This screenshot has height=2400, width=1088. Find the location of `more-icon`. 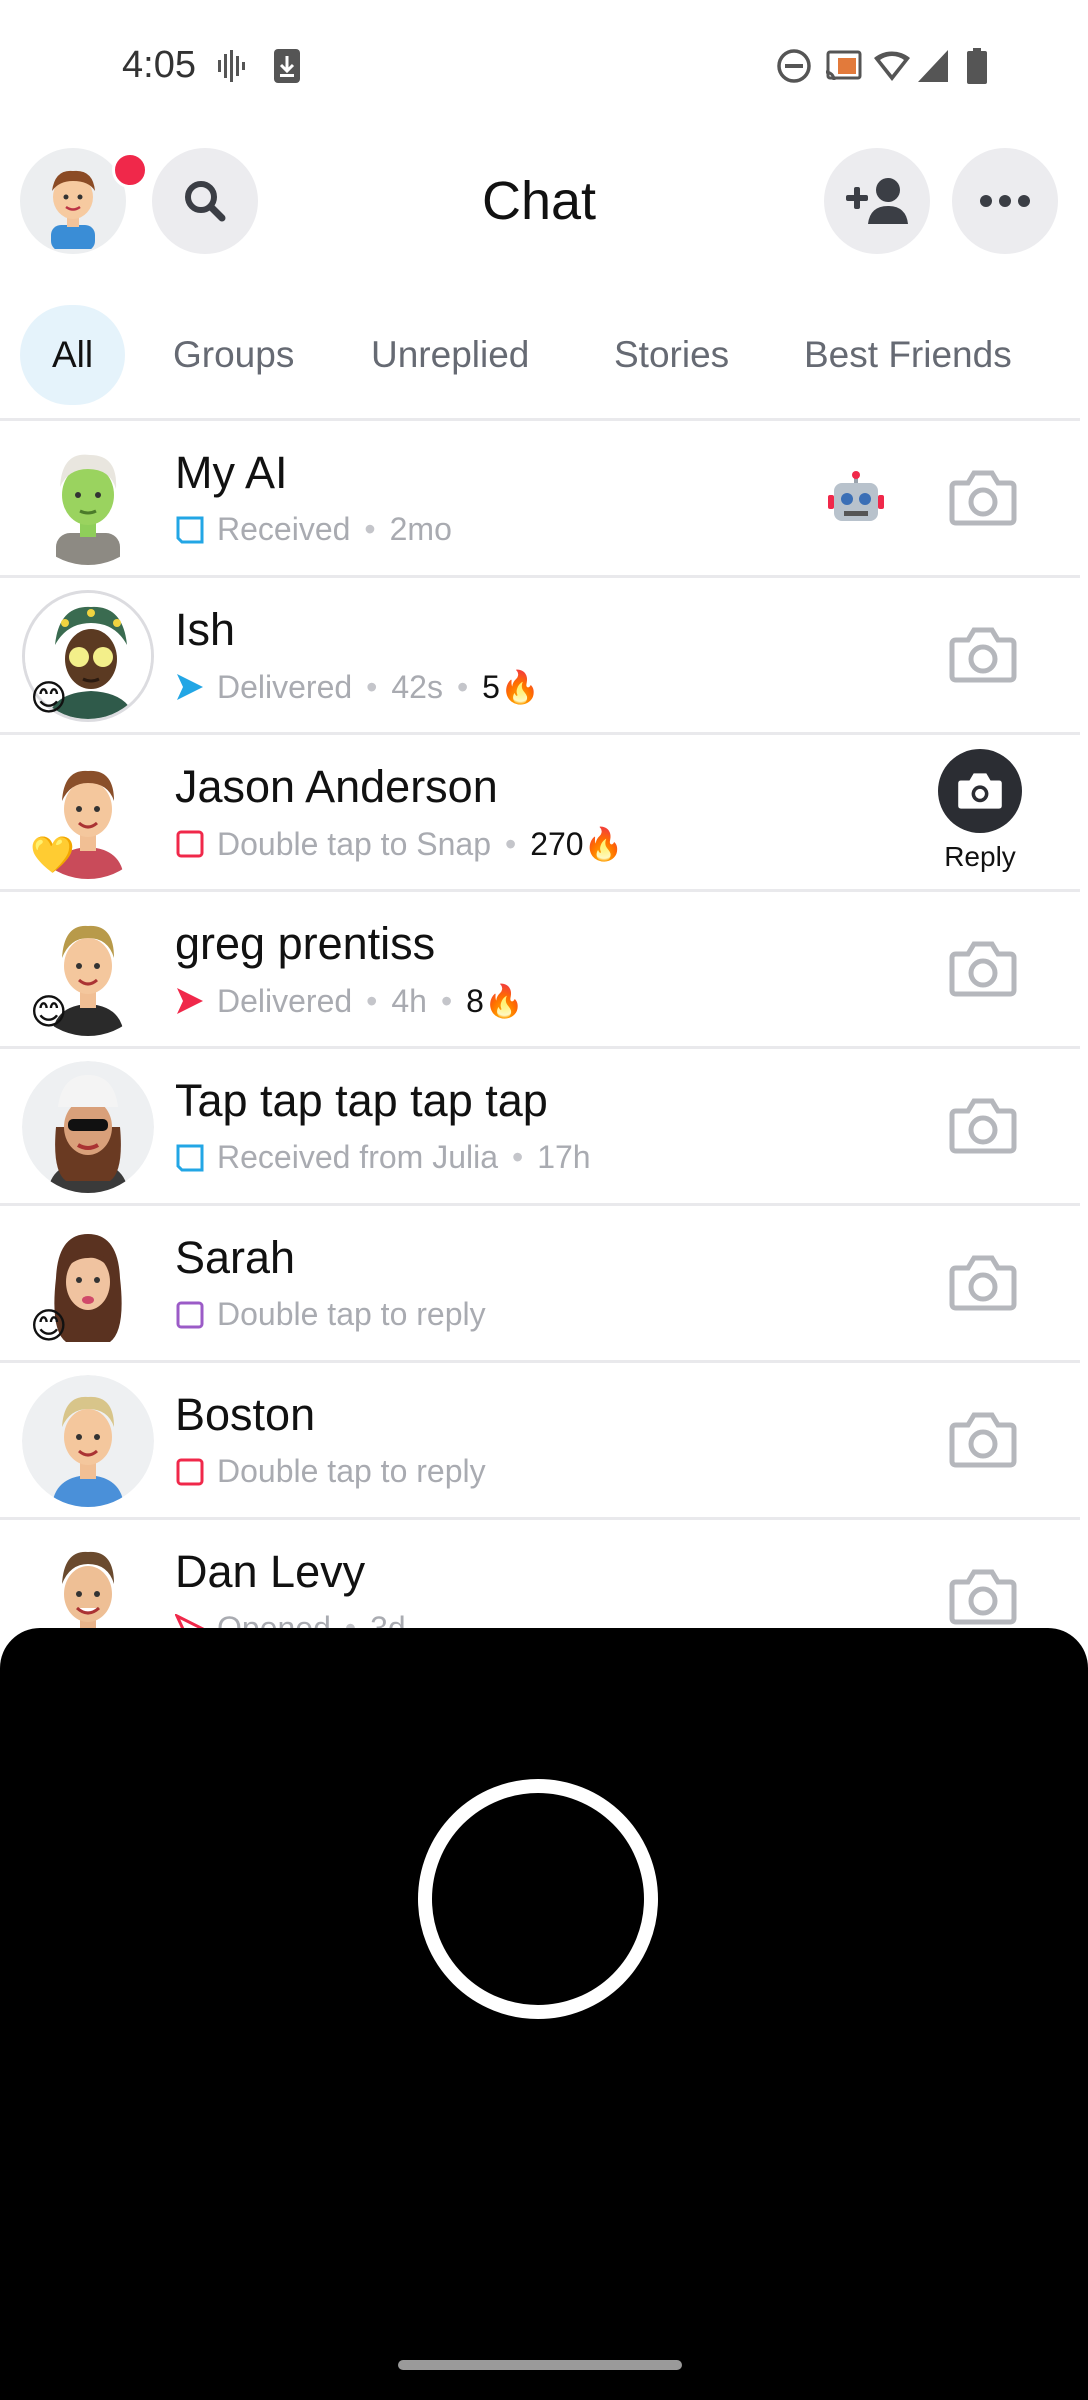

more-icon is located at coordinates (1005, 201).